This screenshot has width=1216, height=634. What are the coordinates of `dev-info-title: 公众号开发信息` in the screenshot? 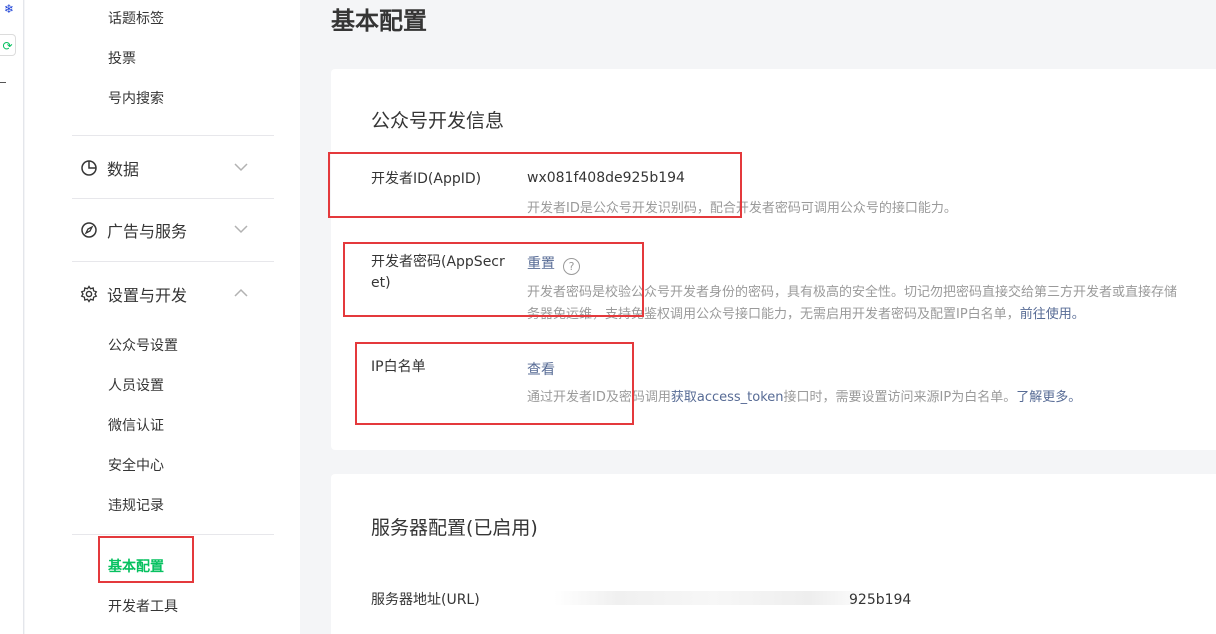 It's located at (438, 121).